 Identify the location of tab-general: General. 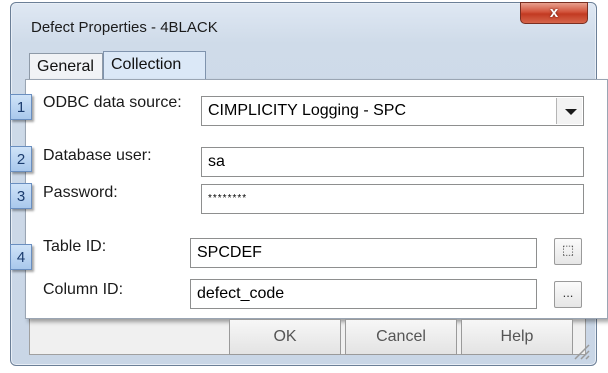
(66, 66).